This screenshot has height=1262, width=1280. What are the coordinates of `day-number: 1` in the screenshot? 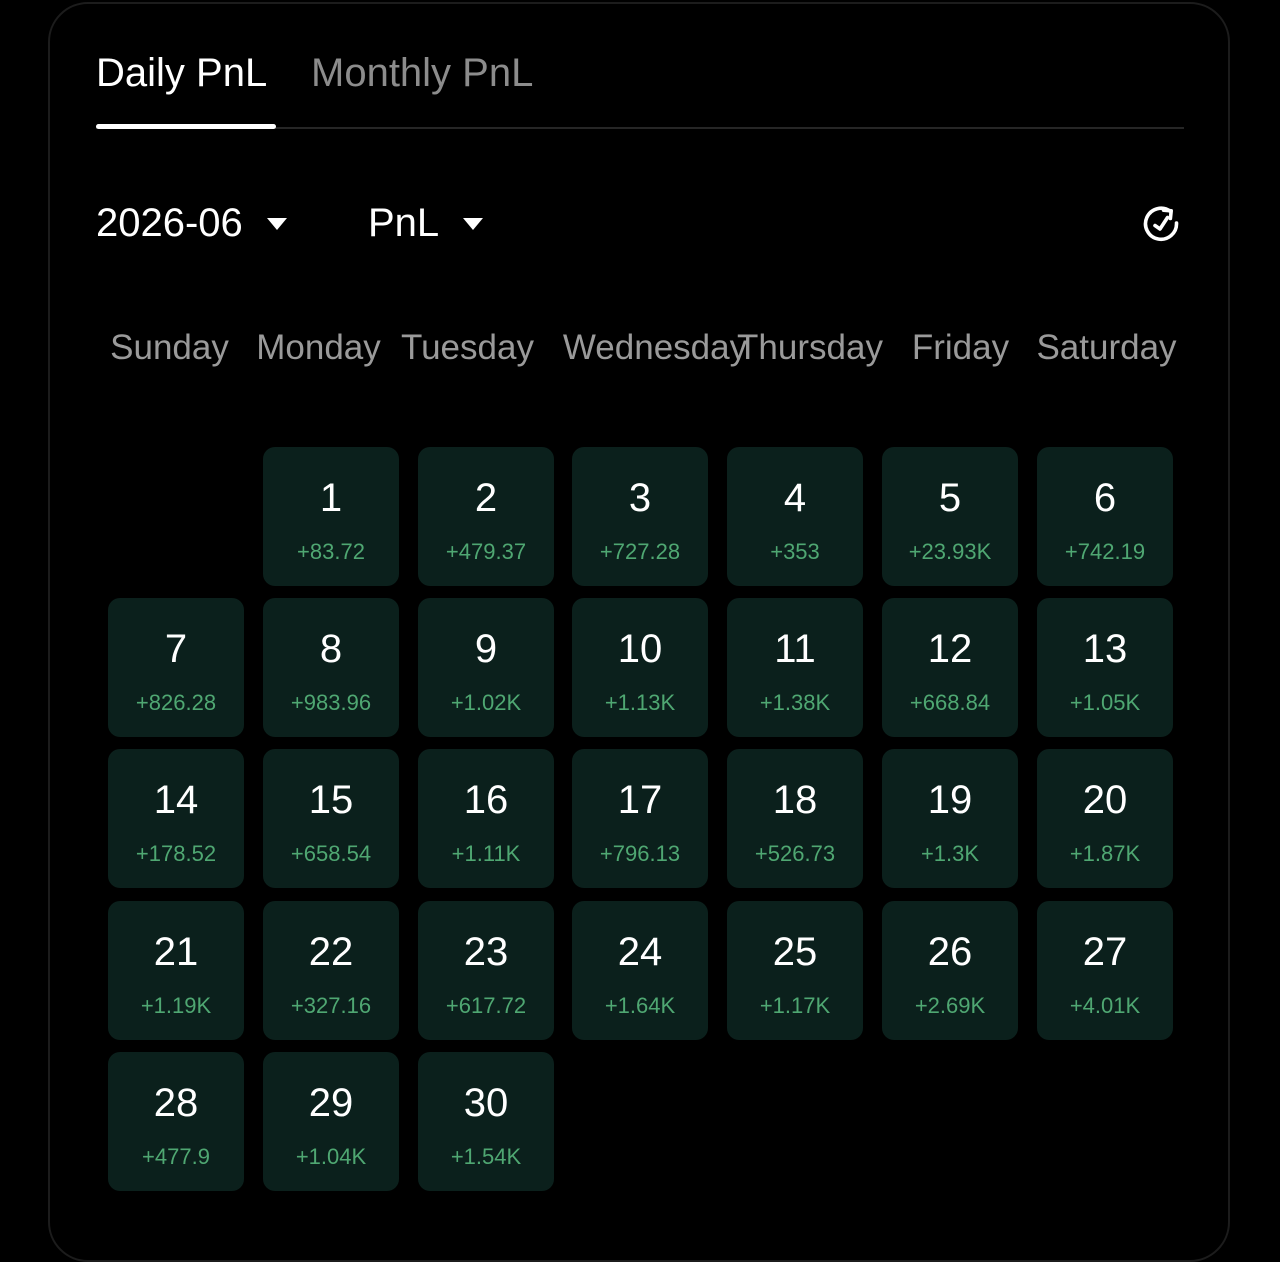 It's located at (331, 498).